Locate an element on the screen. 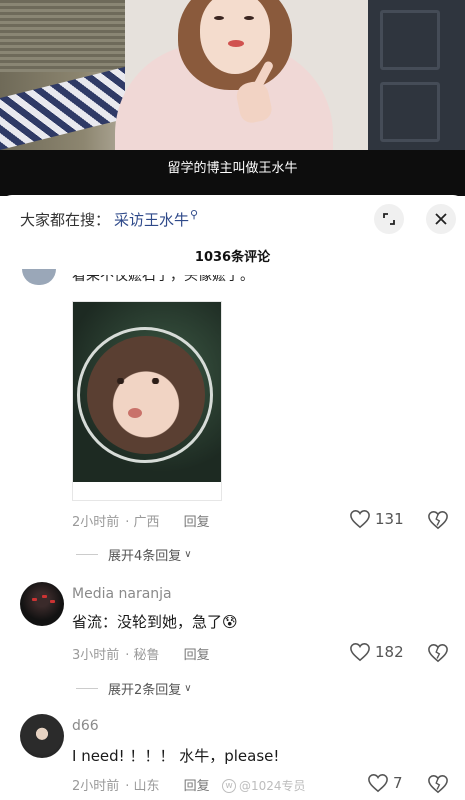 The image size is (465, 800). watermark: w @1024专员 is located at coordinates (264, 785).